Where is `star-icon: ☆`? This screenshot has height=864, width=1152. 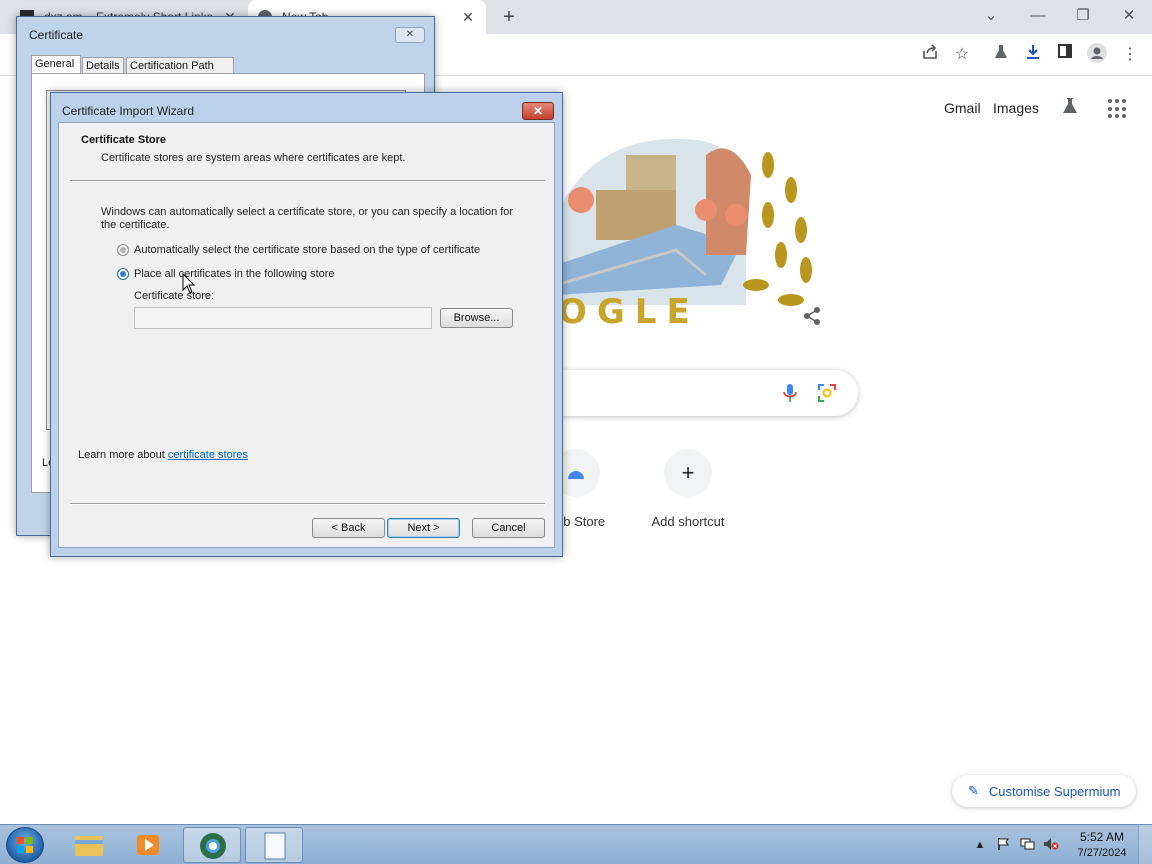 star-icon: ☆ is located at coordinates (962, 55).